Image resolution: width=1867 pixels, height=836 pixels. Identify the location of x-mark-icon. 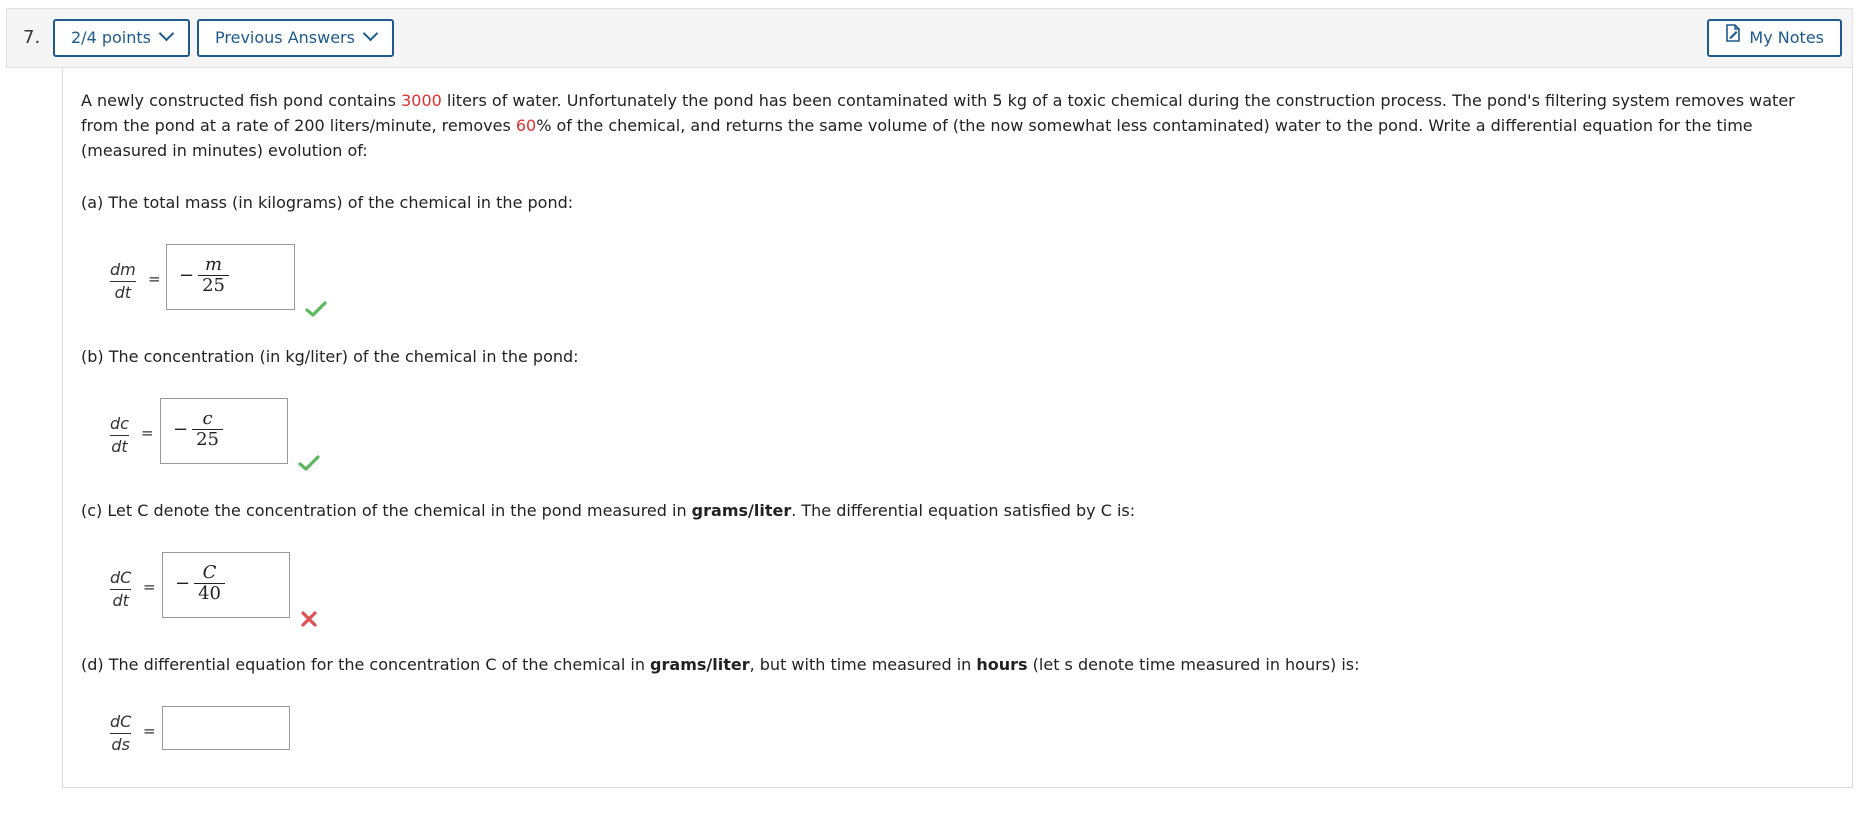
(309, 619).